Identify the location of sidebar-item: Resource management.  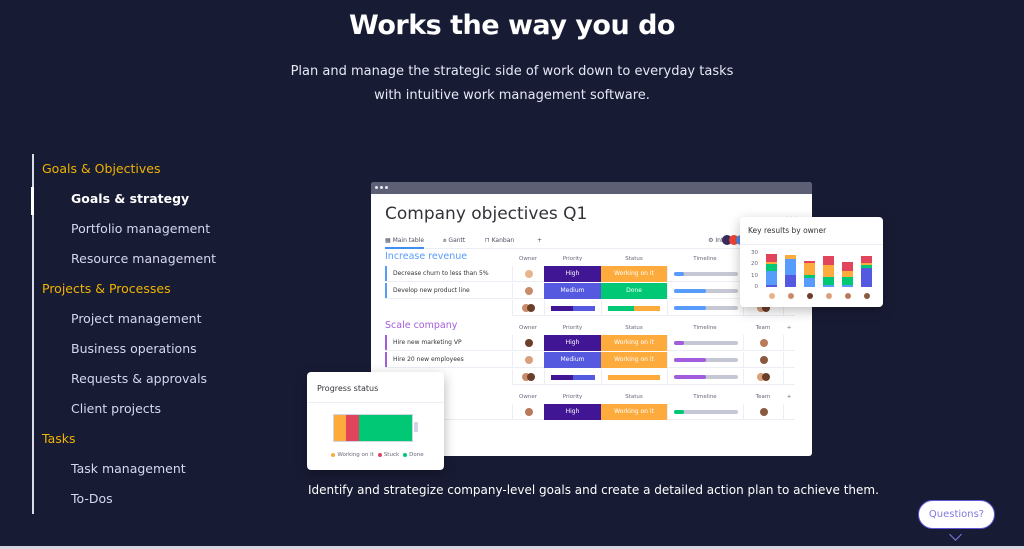
(148, 259).